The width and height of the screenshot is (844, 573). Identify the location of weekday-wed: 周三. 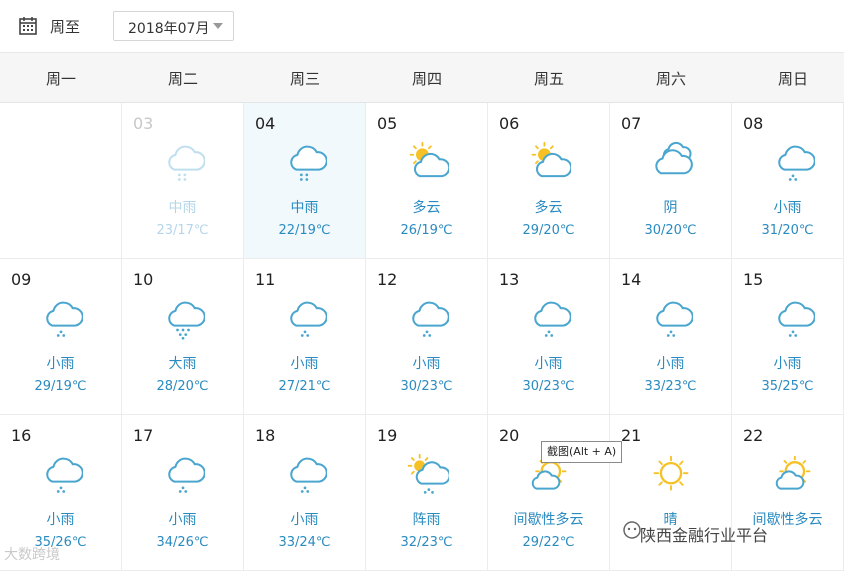
(304, 79).